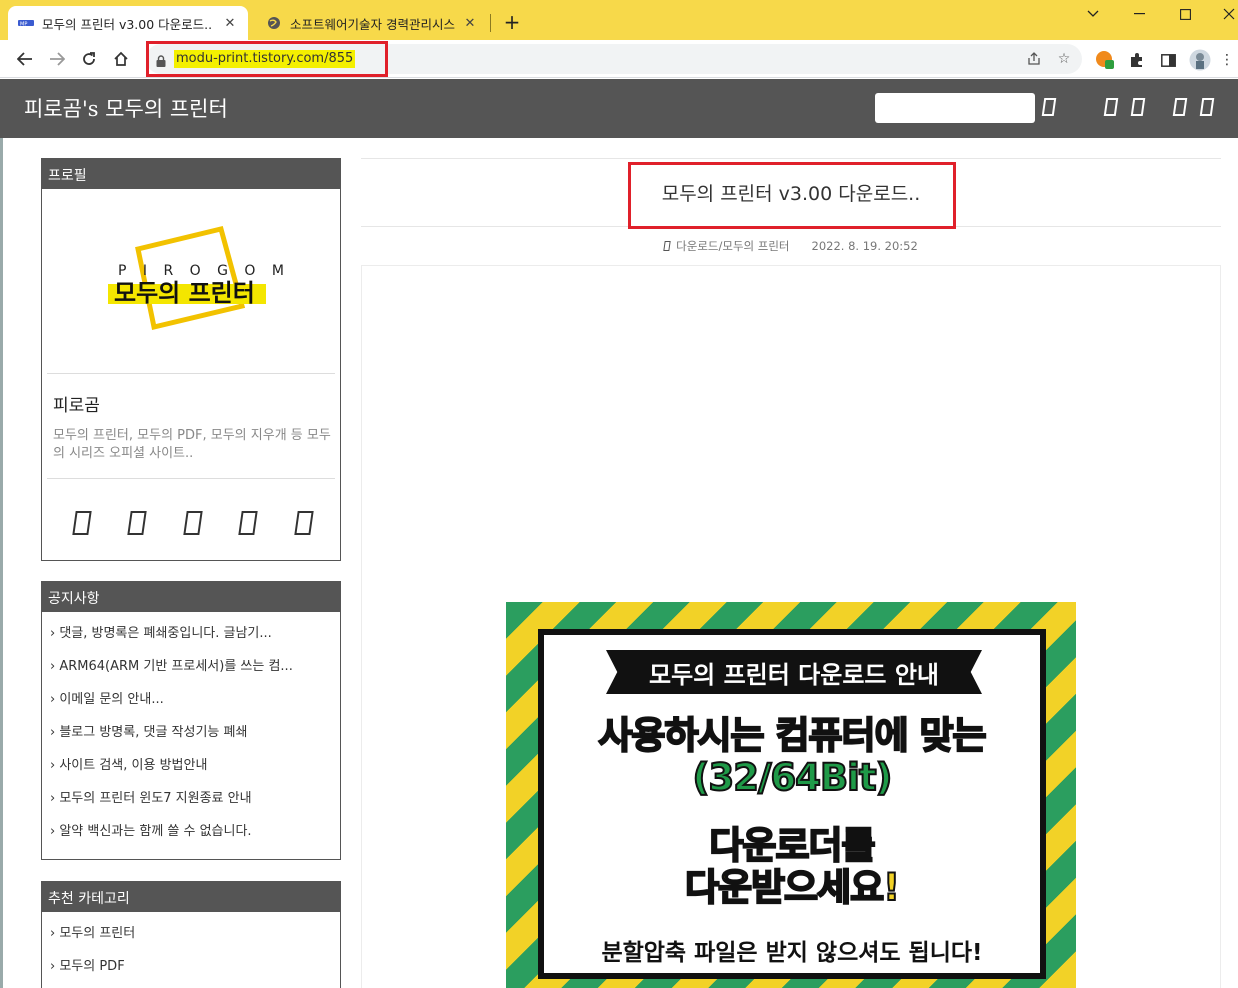 This screenshot has height=988, width=1238. I want to click on share-icon, so click(1034, 59).